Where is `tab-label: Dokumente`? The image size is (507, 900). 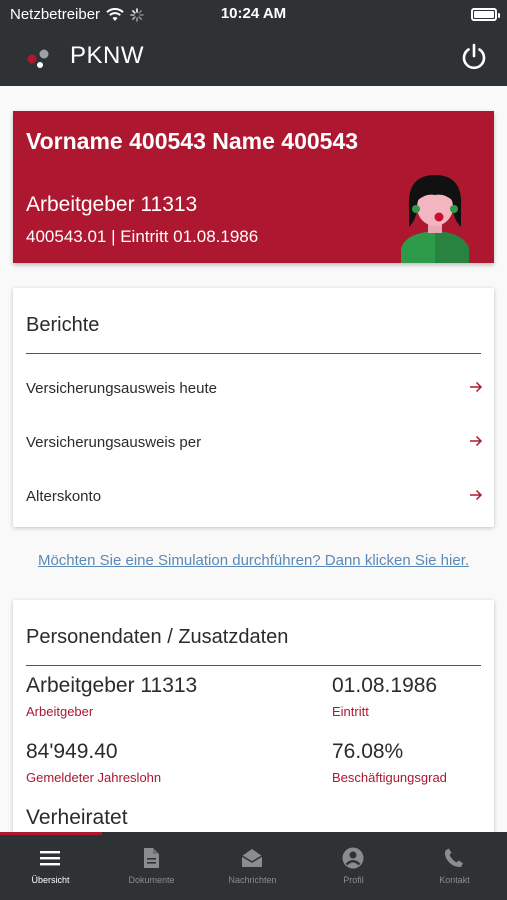
tab-label: Dokumente is located at coordinates (151, 880).